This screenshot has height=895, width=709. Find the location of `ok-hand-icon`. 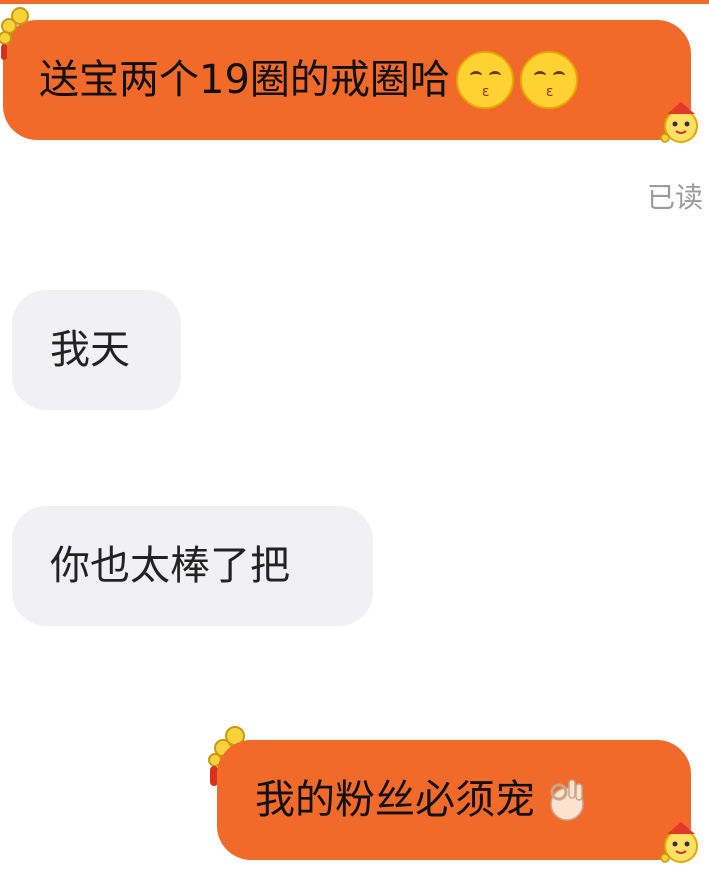

ok-hand-icon is located at coordinates (567, 800).